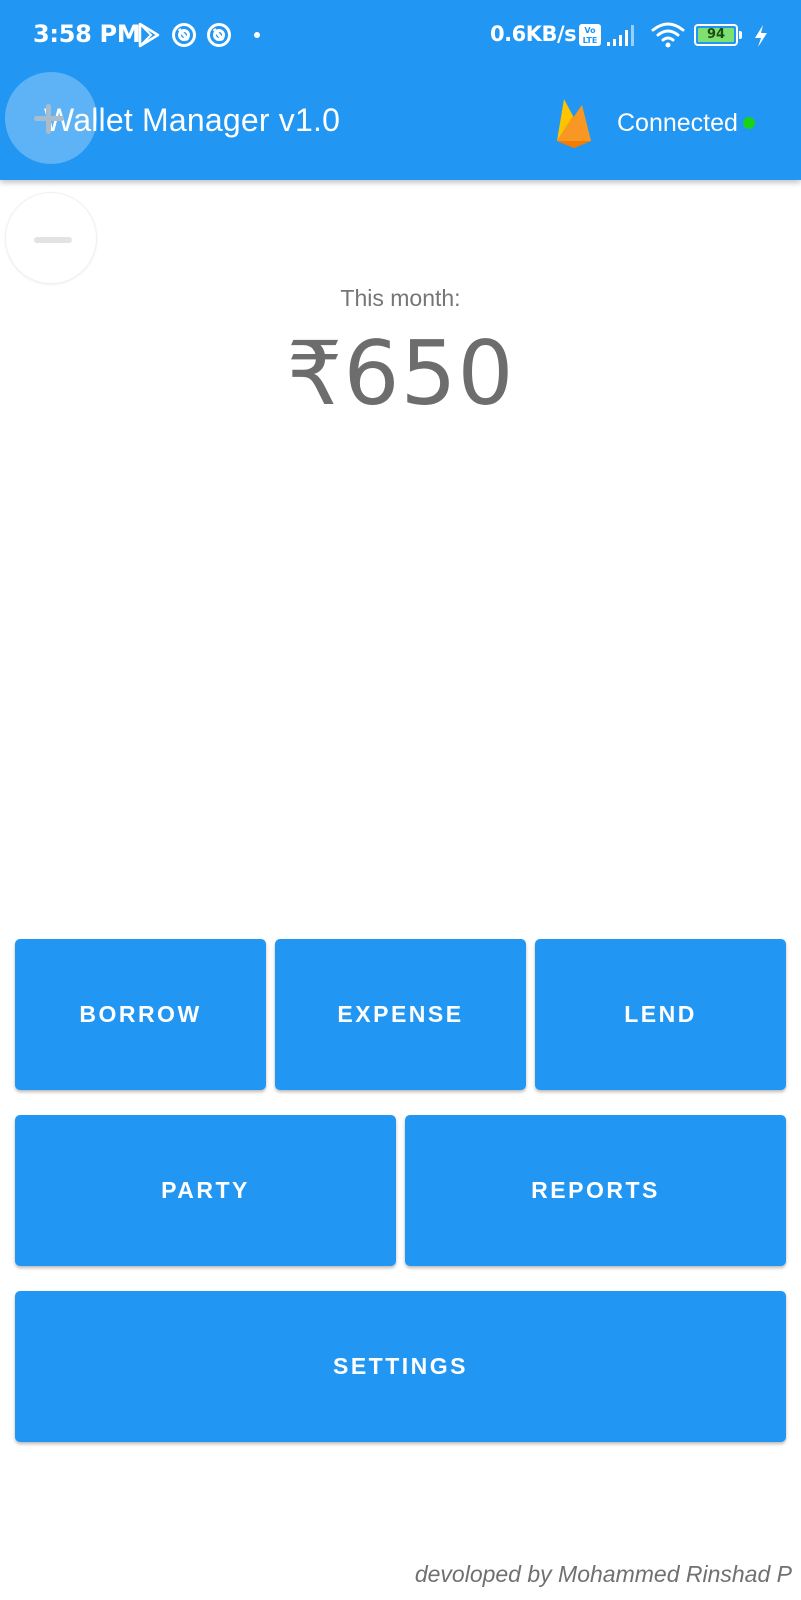 Image resolution: width=801 pixels, height=1600 pixels. What do you see at coordinates (149, 35) in the screenshot?
I see `play-store-icon` at bounding box center [149, 35].